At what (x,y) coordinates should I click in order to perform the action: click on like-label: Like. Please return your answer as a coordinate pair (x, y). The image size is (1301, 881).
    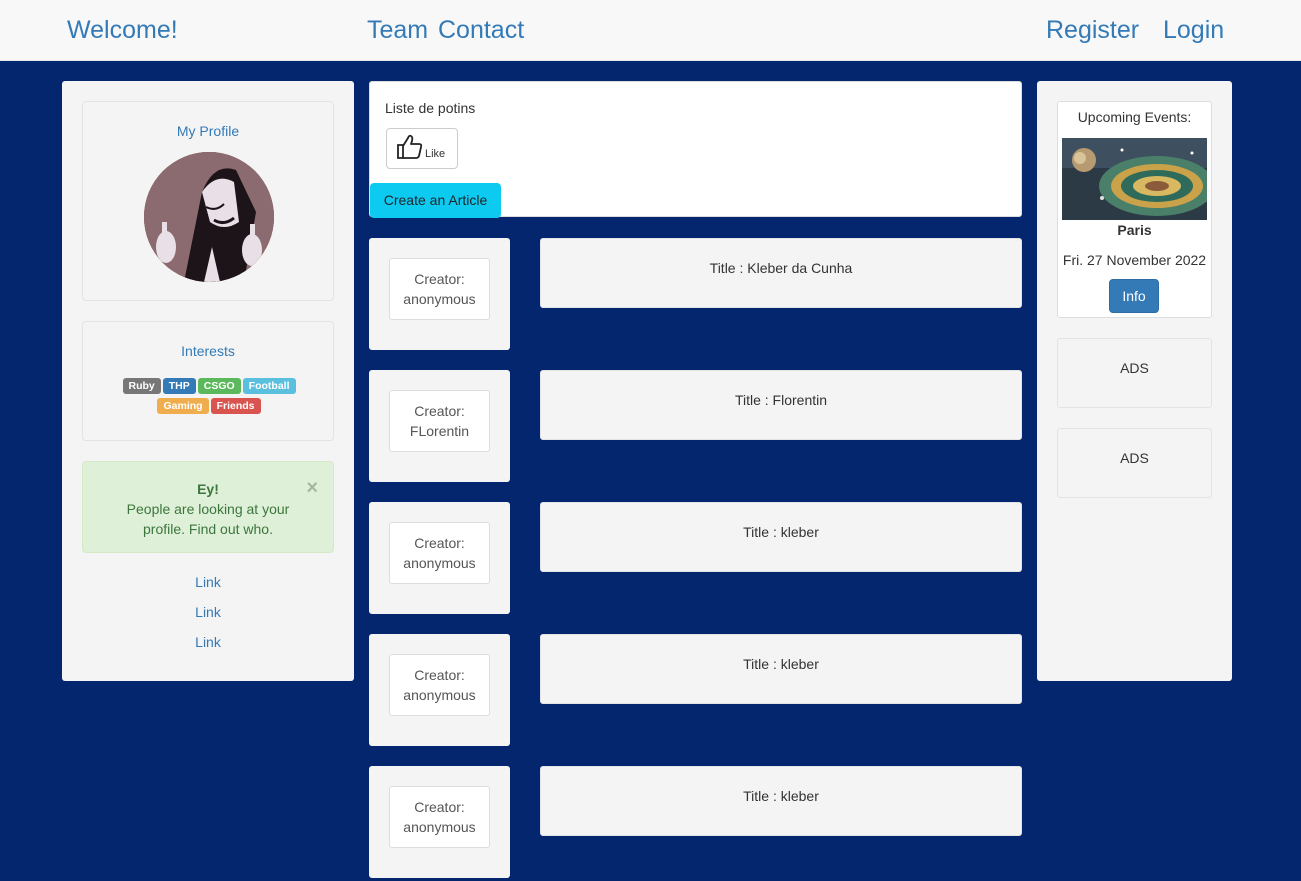
    Looking at the image, I should click on (435, 154).